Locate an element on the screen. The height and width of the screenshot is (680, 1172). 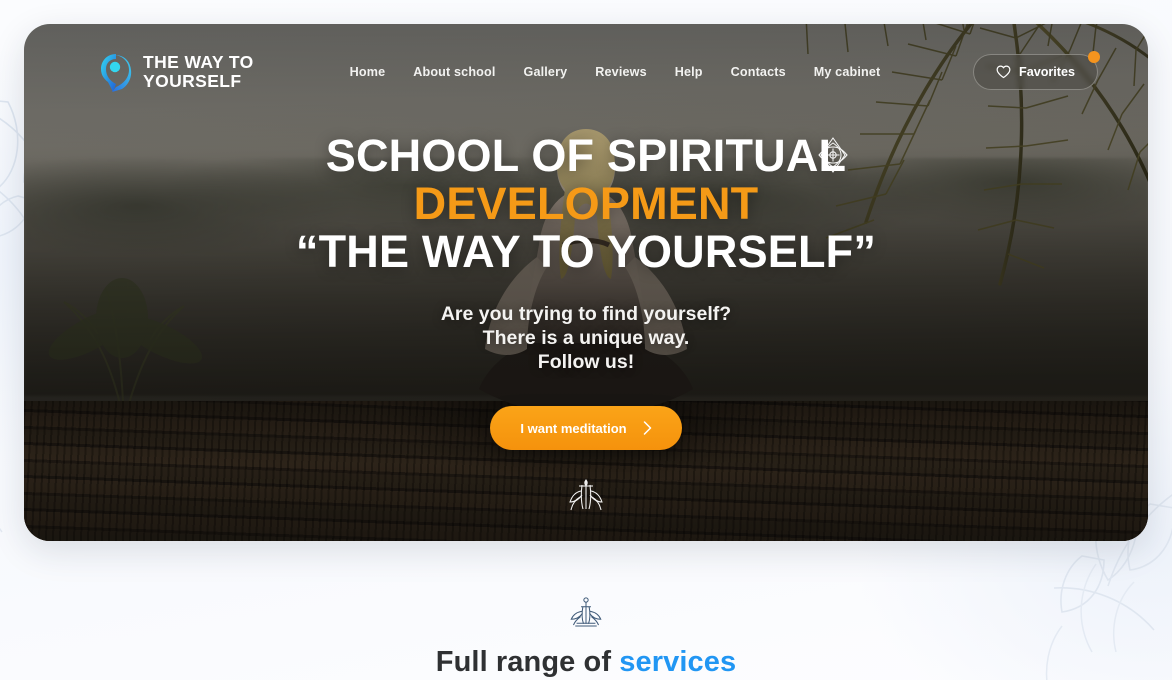
nav-item-home: Home is located at coordinates (368, 72).